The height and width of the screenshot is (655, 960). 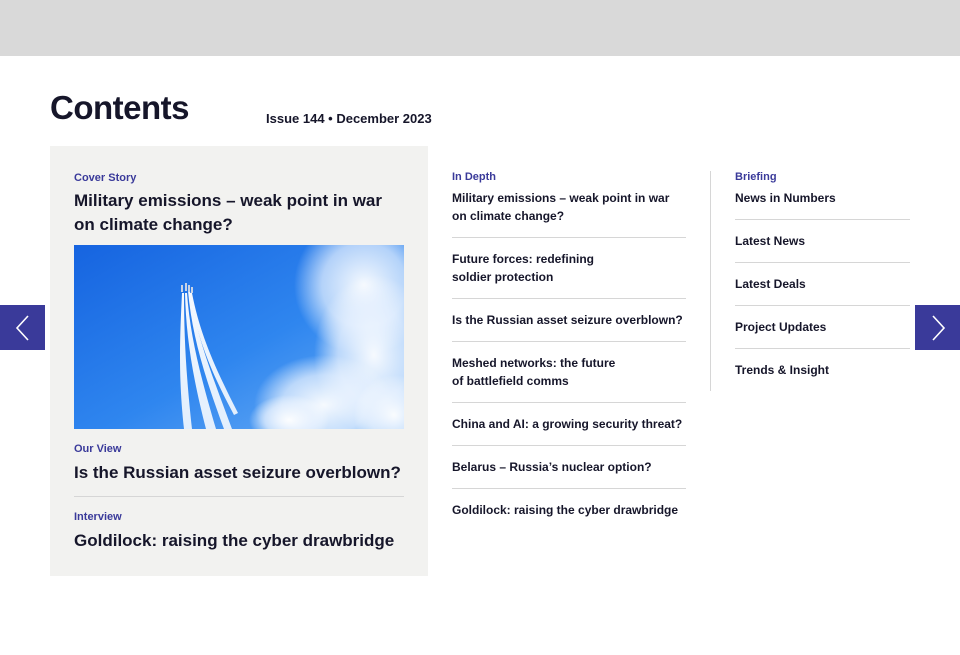 What do you see at coordinates (822, 198) in the screenshot?
I see `briefing-item-news-in-numbers: News in Numbers` at bounding box center [822, 198].